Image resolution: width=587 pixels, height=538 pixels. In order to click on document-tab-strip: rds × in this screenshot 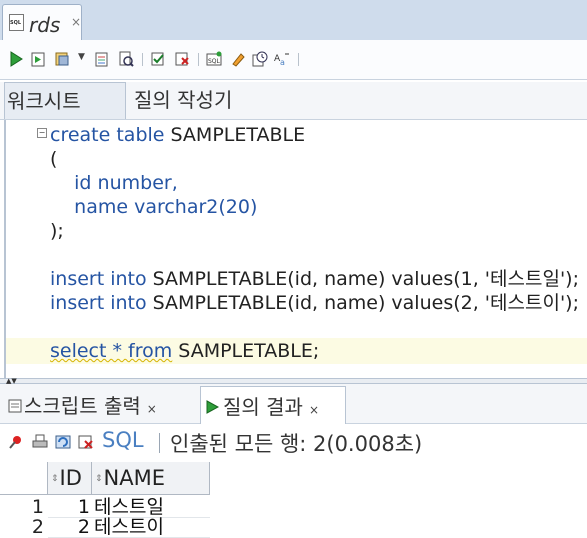, I will do `click(293, 20)`.